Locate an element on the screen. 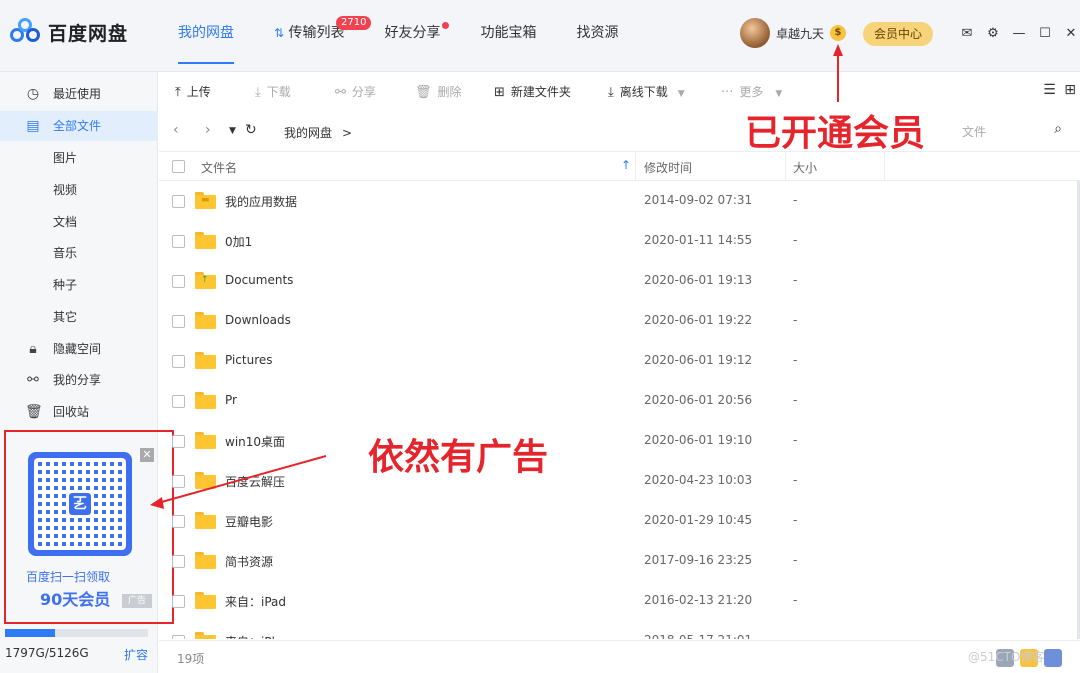 The image size is (1080, 673). select-all-checkbox is located at coordinates (178, 166).